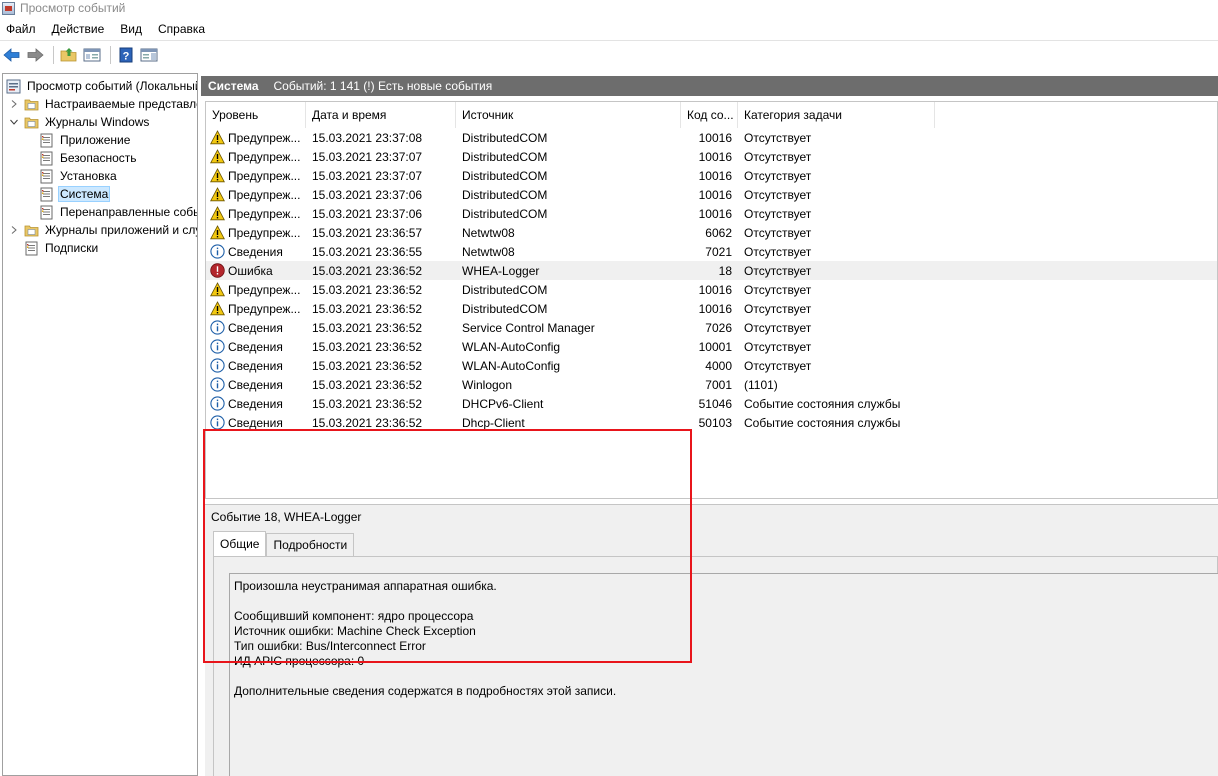 The width and height of the screenshot is (1218, 776). What do you see at coordinates (84, 194) in the screenshot?
I see `tree-item-label: Система` at bounding box center [84, 194].